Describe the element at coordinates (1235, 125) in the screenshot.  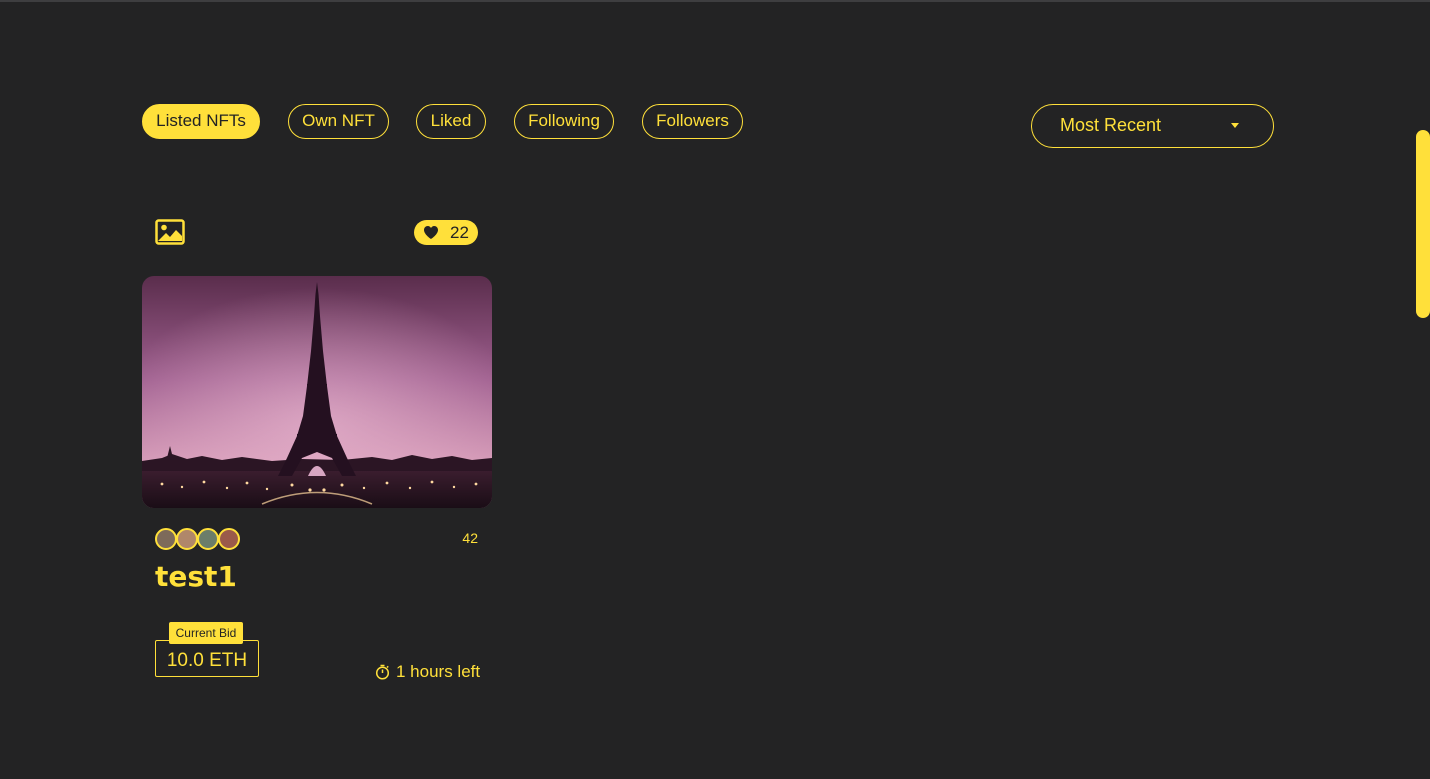
I see `caret-down-icon` at that location.